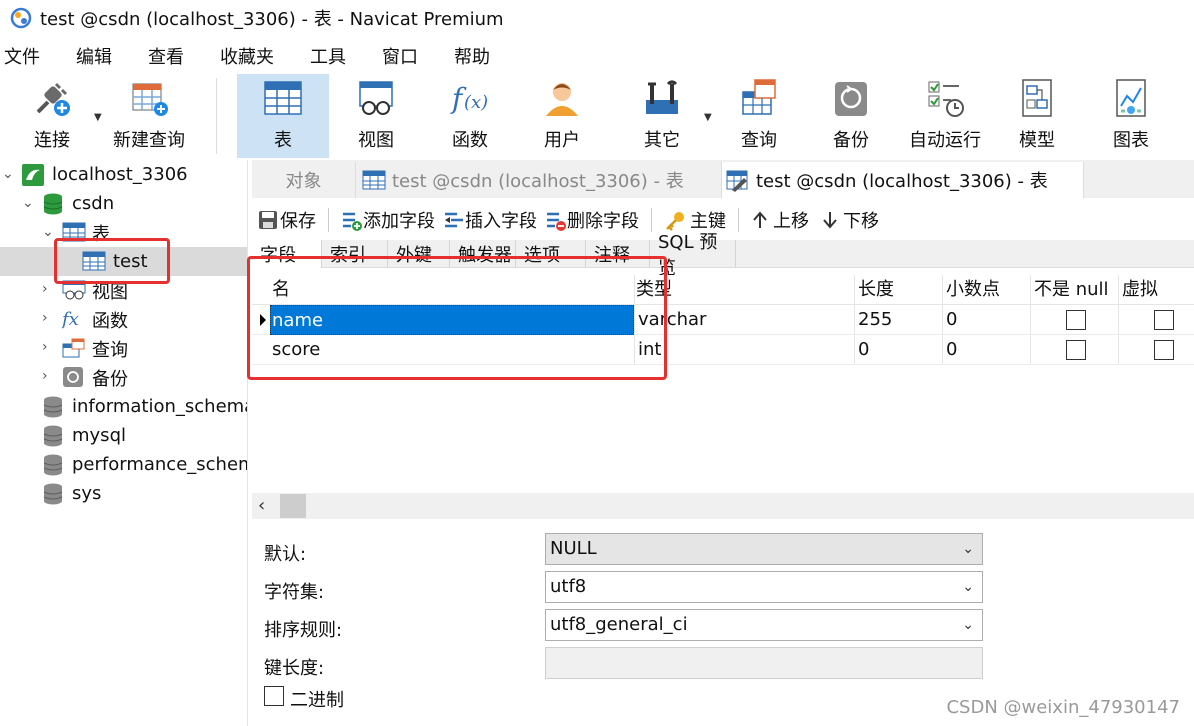 This screenshot has height=726, width=1194. I want to click on insert-field-button: 插入字段, so click(490, 220).